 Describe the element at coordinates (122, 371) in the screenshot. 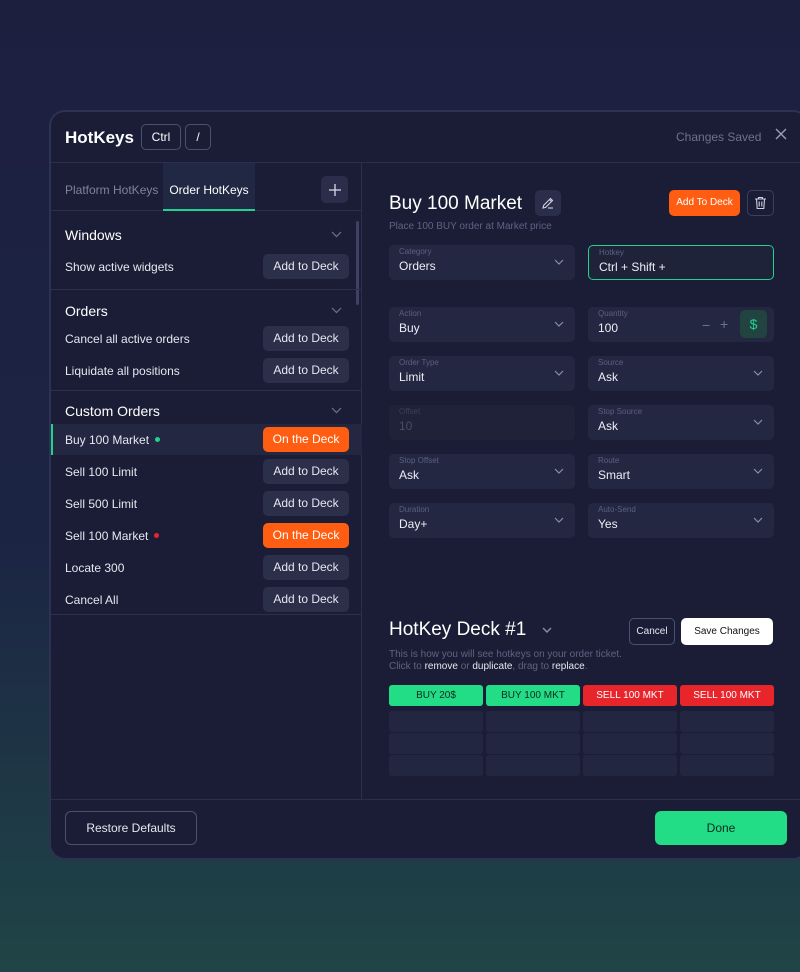

I see `list-item-label: Liquidate all positions` at that location.